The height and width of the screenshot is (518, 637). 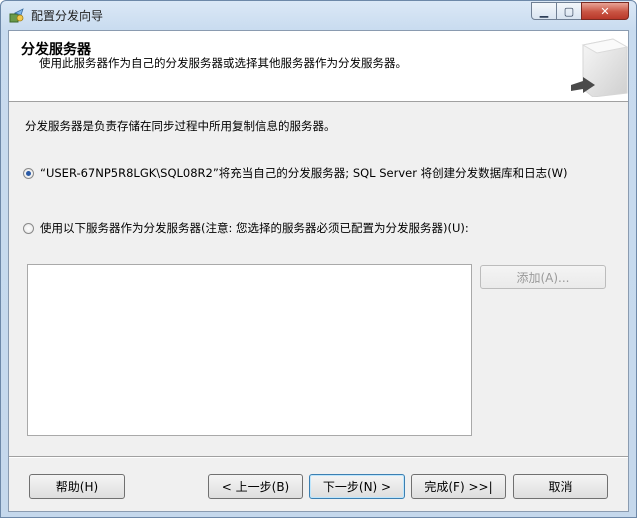 I want to click on minimize-button: ▁, so click(x=544, y=11).